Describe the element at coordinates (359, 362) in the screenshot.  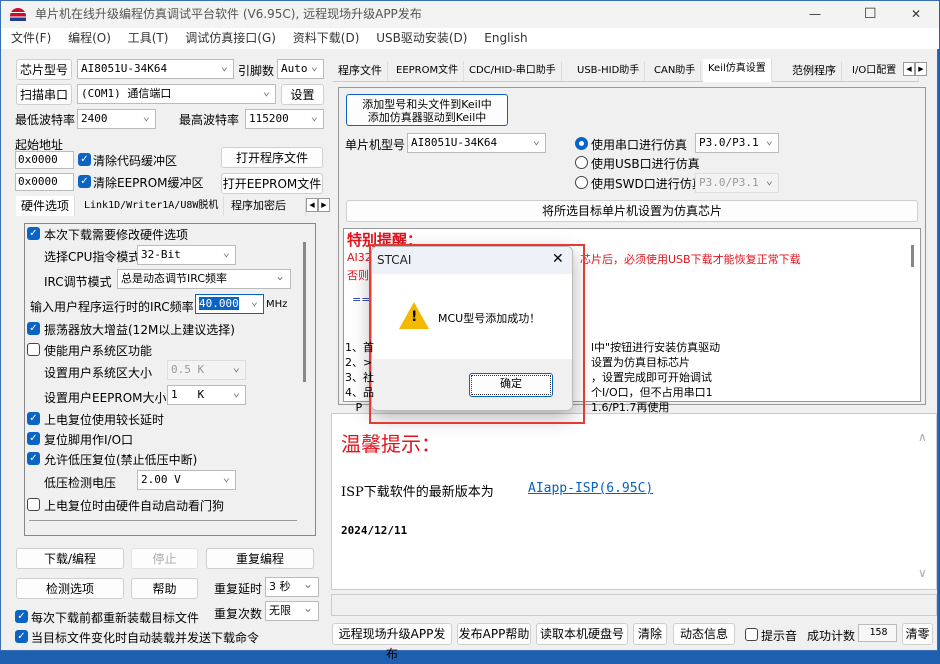
I see `step-2-start: 2、>` at that location.